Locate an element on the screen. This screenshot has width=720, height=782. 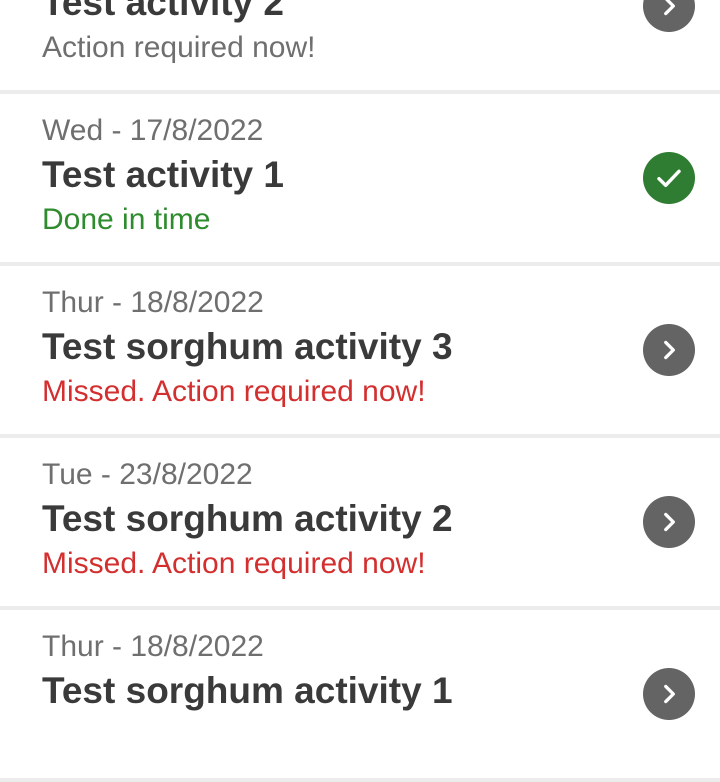
completed-activity-button is located at coordinates (669, 178).